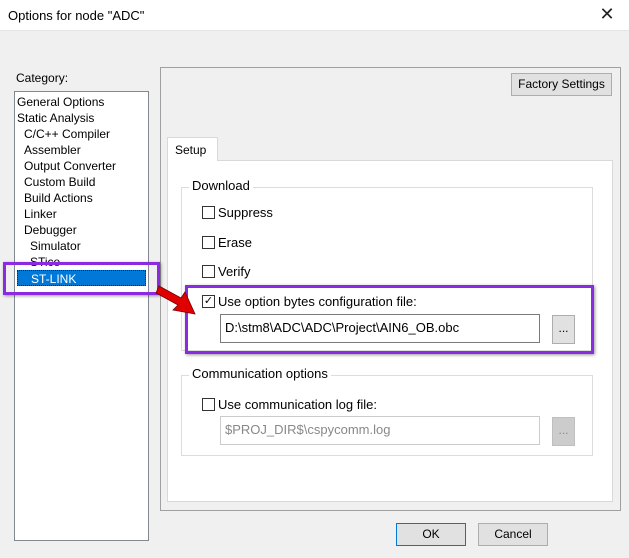 This screenshot has height=558, width=629. What do you see at coordinates (208, 404) in the screenshot?
I see `comm-log-checkbox` at bounding box center [208, 404].